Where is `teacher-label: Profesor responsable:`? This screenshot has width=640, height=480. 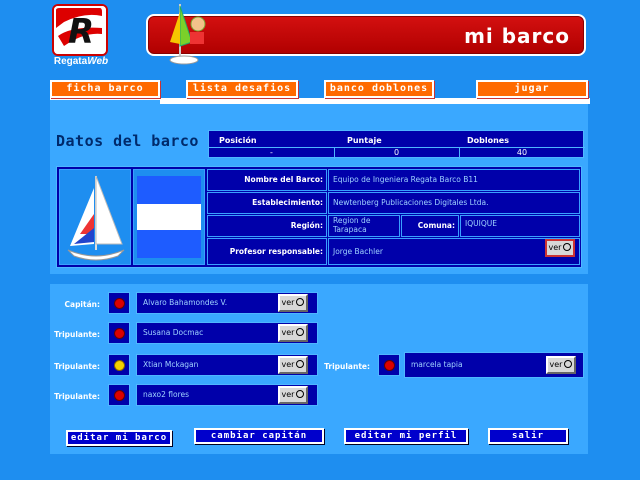
teacher-label: Profesor responsable: is located at coordinates (276, 251).